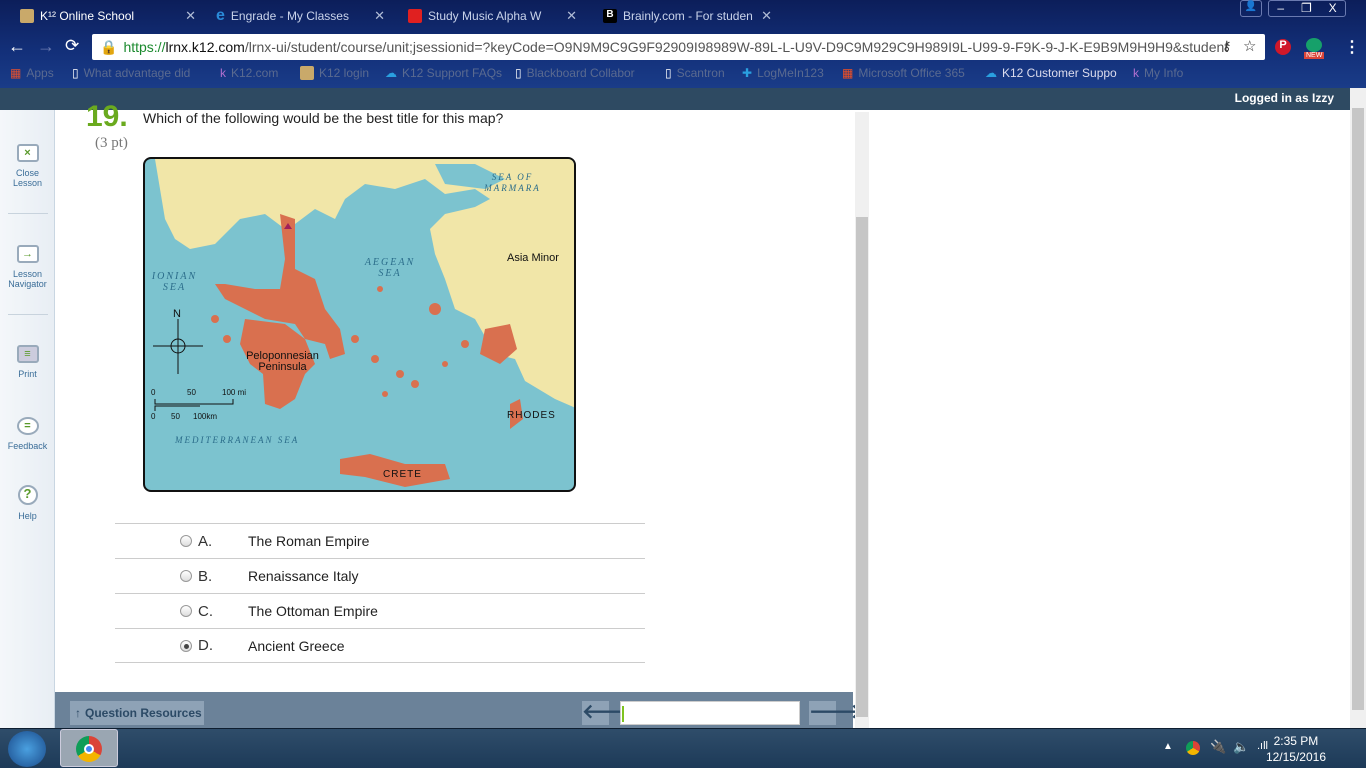 Image resolution: width=1366 pixels, height=768 pixels. What do you see at coordinates (174, 282) in the screenshot?
I see `label-ionian-sea: IONIAN SEA` at bounding box center [174, 282].